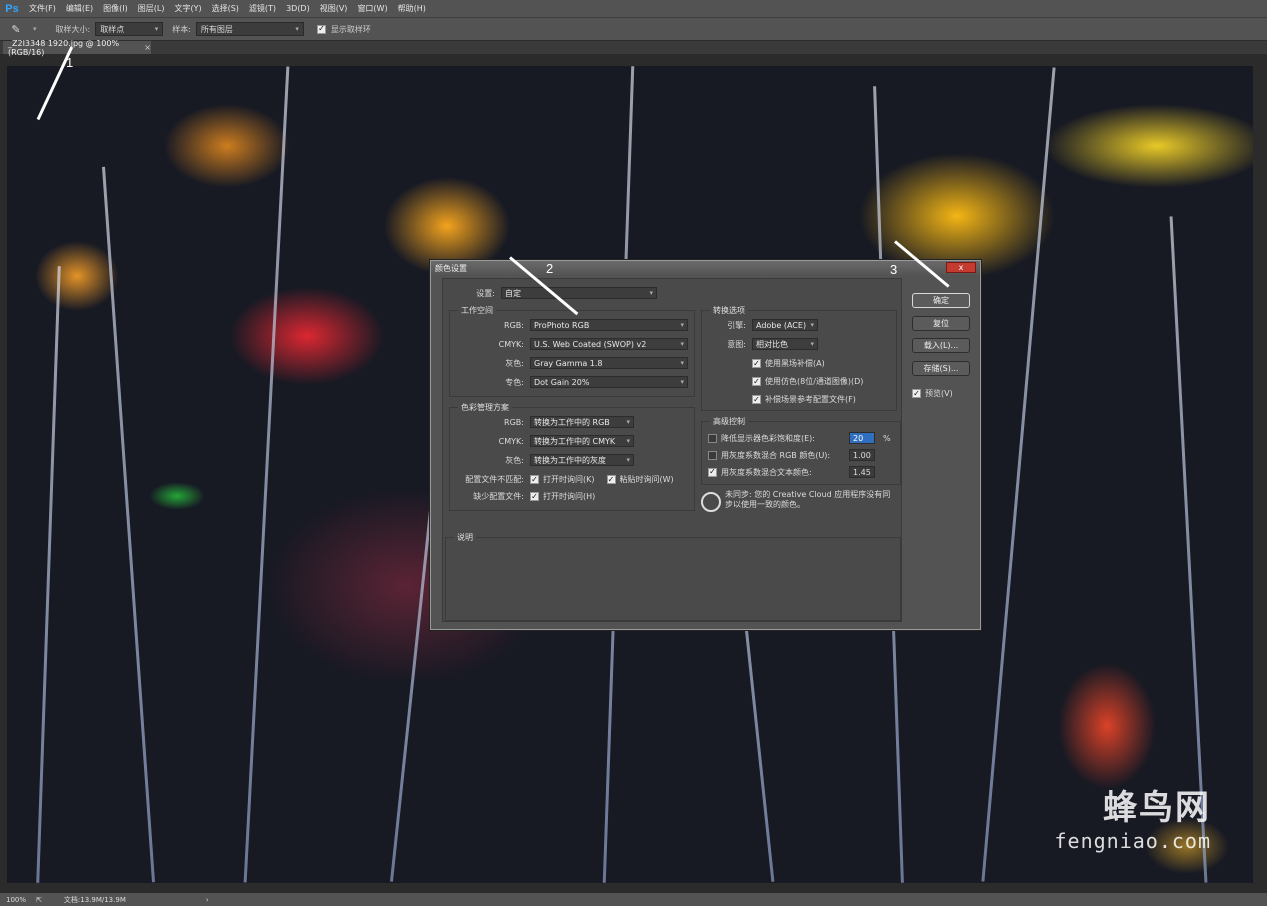 This screenshot has width=1267, height=906. I want to click on preview-checkbox: ✓, so click(916, 393).